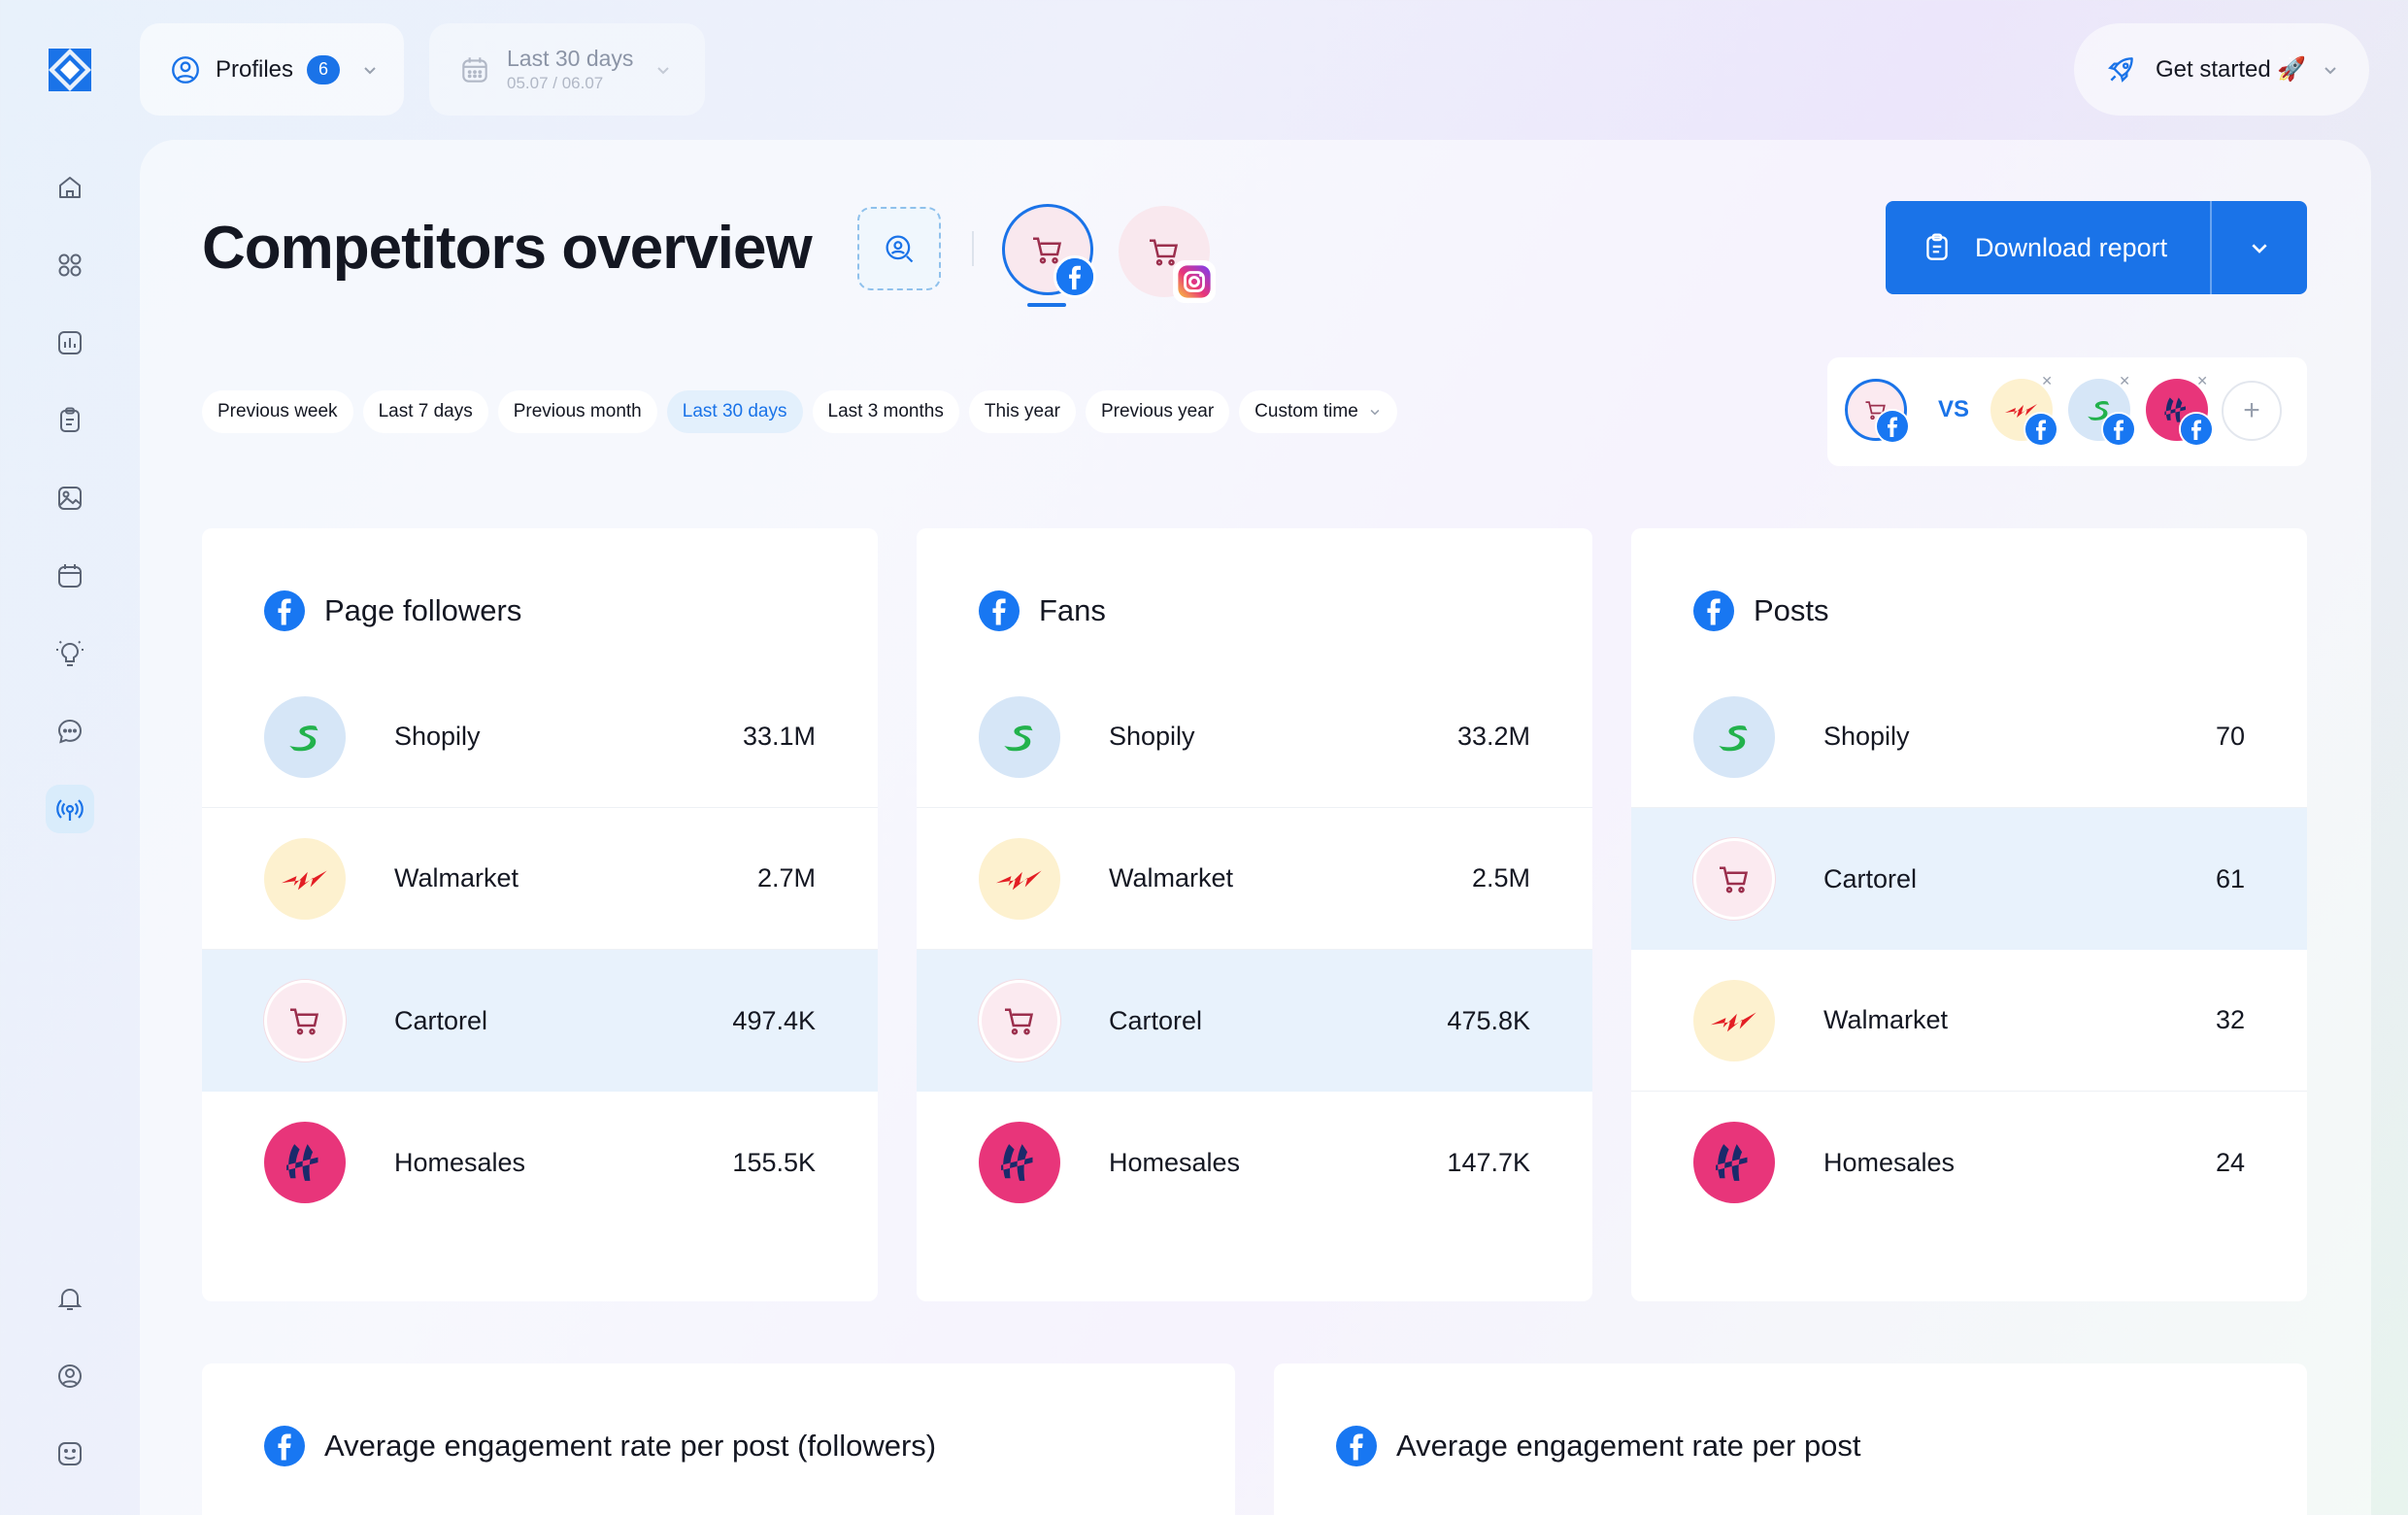 The height and width of the screenshot is (1515, 2408). What do you see at coordinates (70, 576) in the screenshot?
I see `nav-calendar` at bounding box center [70, 576].